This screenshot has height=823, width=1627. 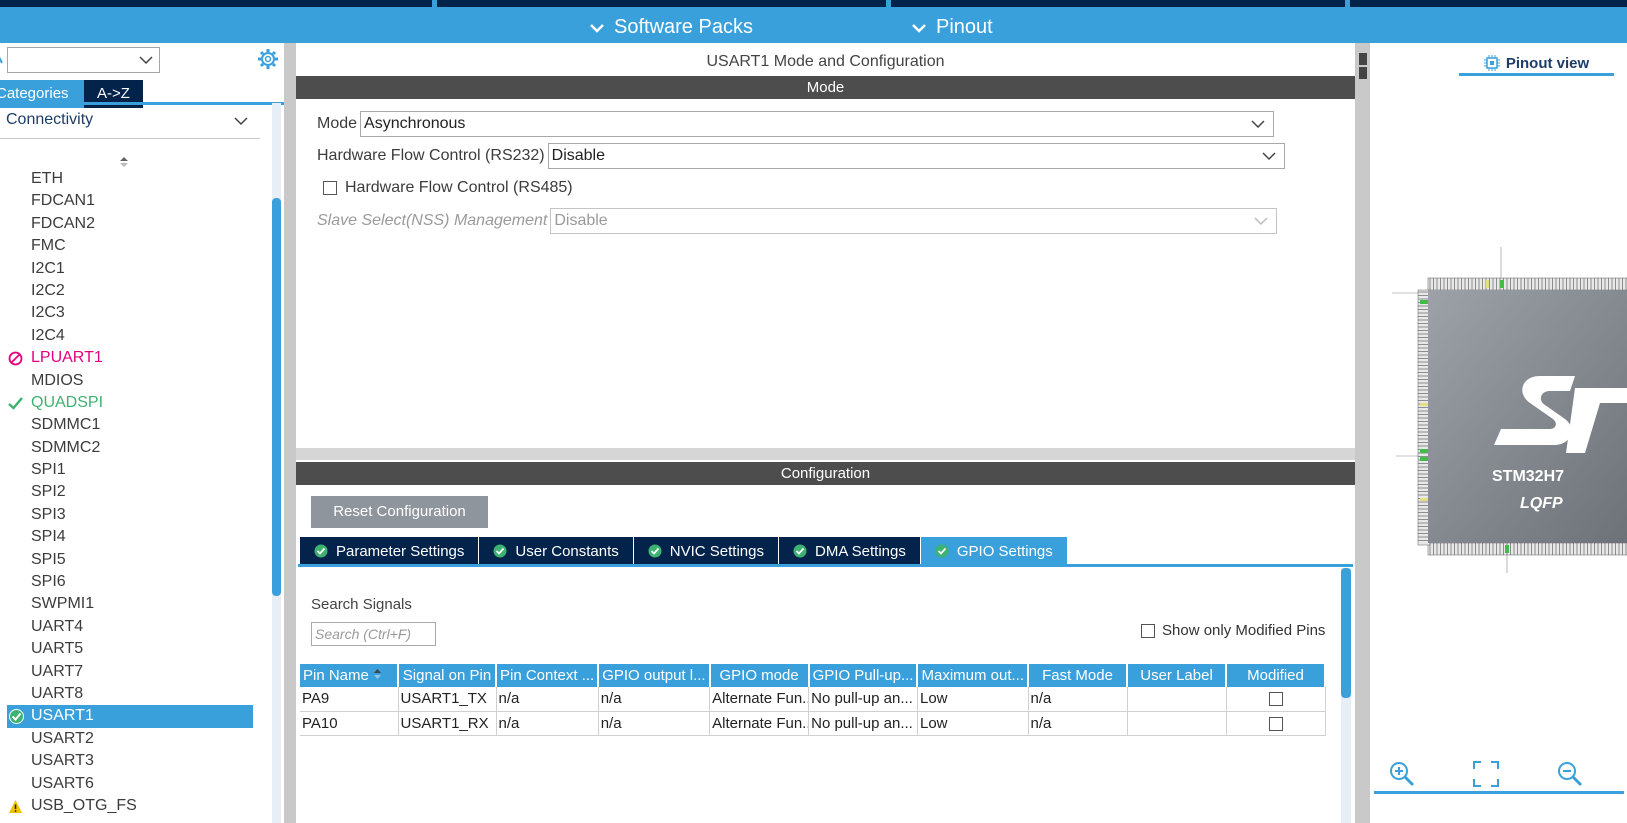 I want to click on tab-user-constants: User Constants, so click(x=556, y=551).